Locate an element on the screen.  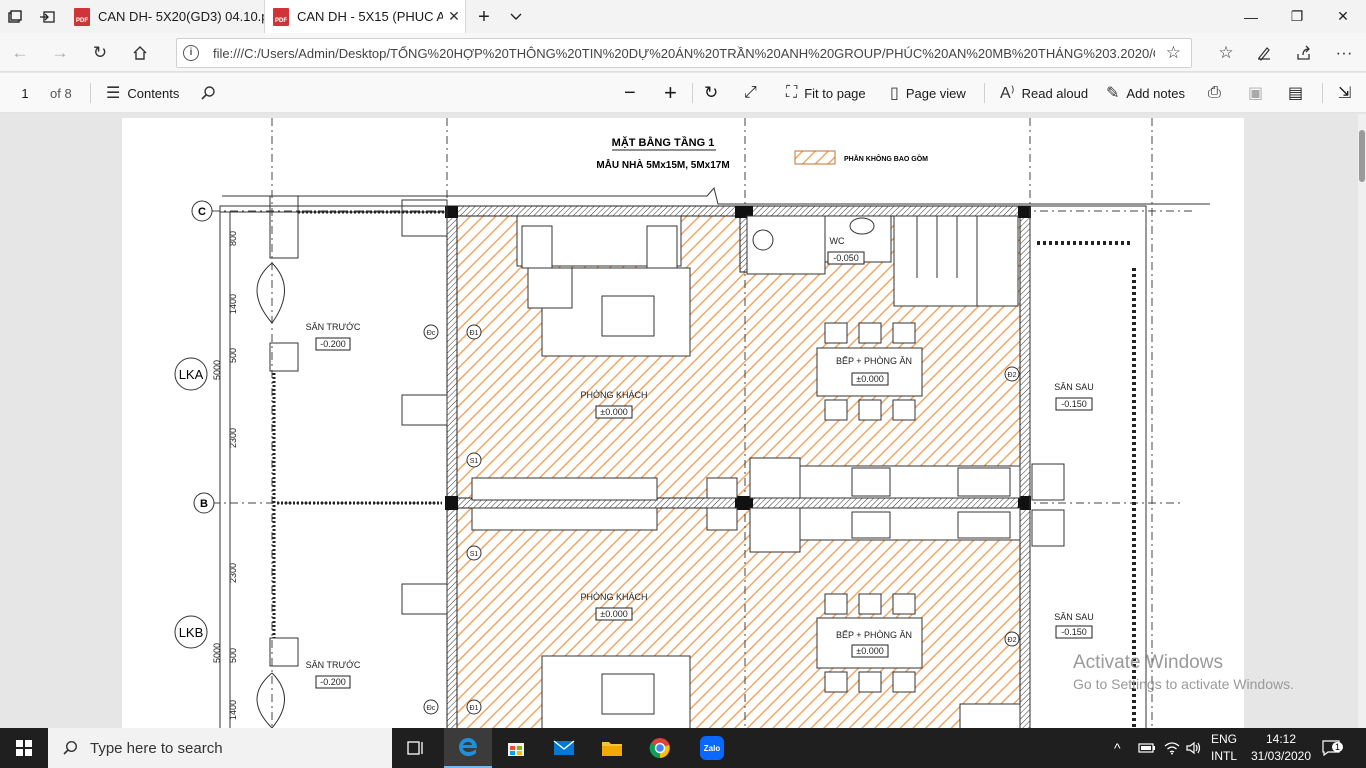
notification-count: 1 is located at coordinates (1338, 747).